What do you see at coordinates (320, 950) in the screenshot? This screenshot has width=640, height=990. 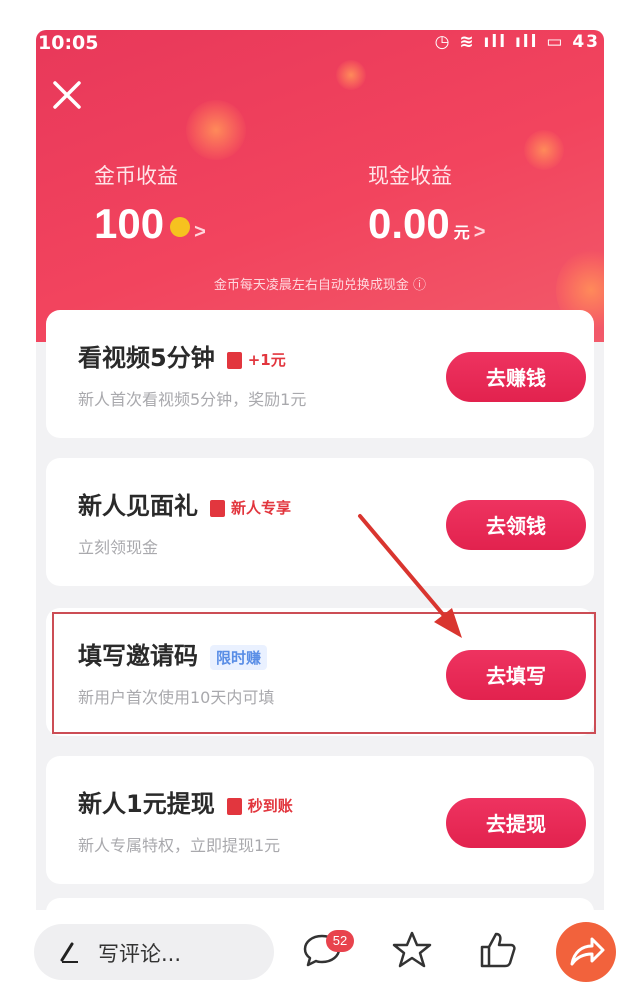 I see `bottom-bar: 写评论... 52` at bounding box center [320, 950].